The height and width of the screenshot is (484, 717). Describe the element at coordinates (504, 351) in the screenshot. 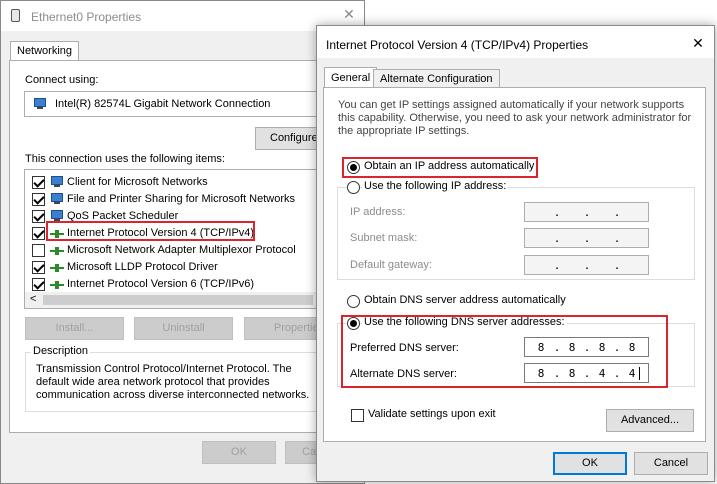

I see `dns-highlight` at that location.